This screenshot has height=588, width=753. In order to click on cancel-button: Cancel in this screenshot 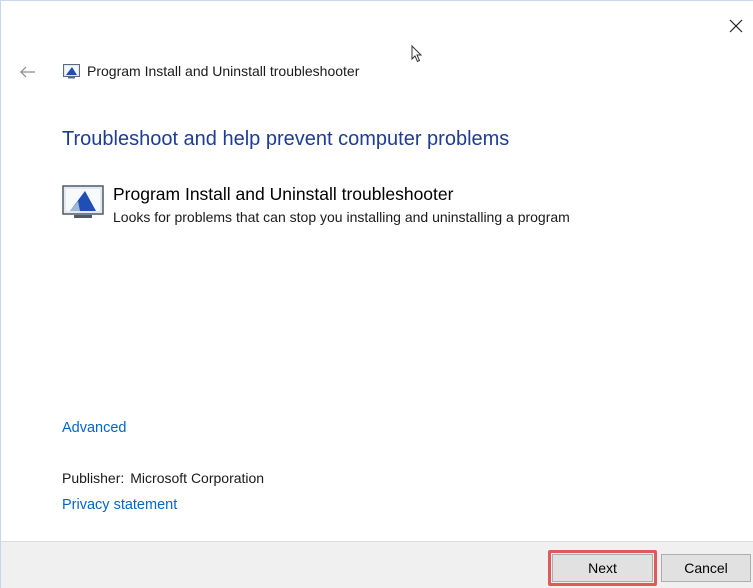, I will do `click(706, 568)`.